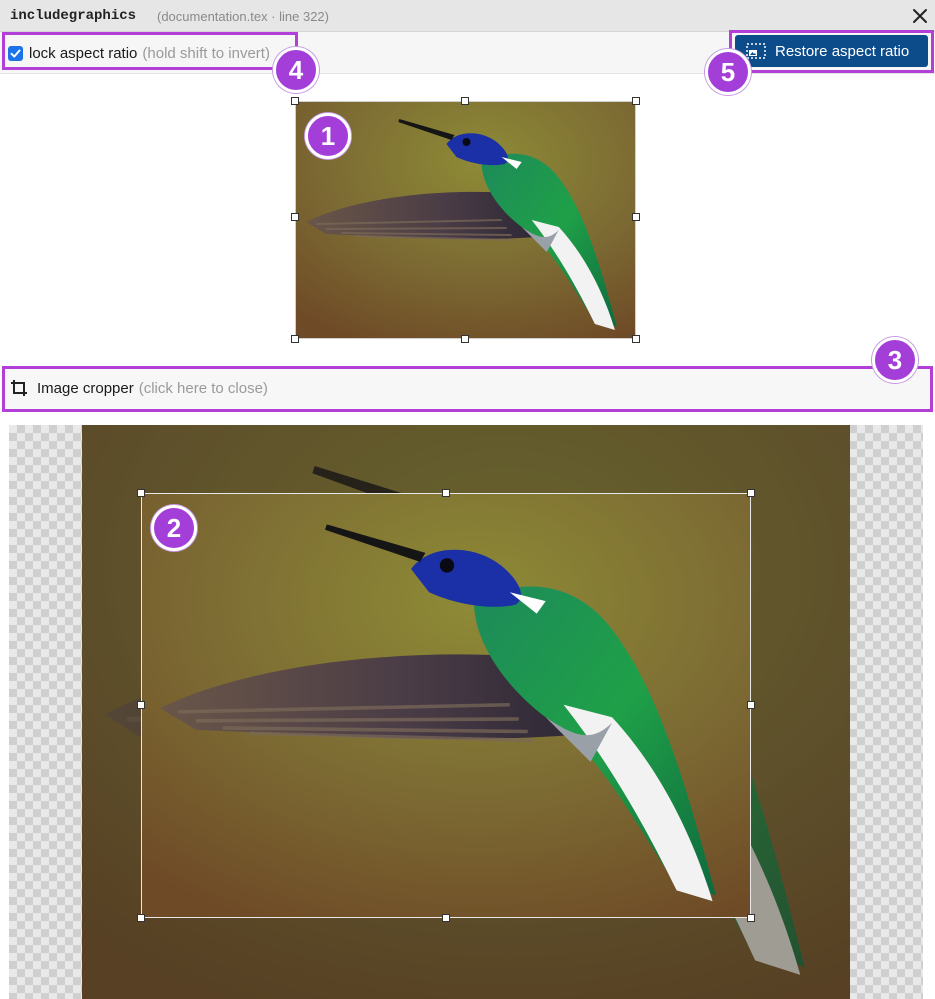 The height and width of the screenshot is (999, 935). What do you see at coordinates (296, 70) in the screenshot?
I see `annotation-badge-4: 4` at bounding box center [296, 70].